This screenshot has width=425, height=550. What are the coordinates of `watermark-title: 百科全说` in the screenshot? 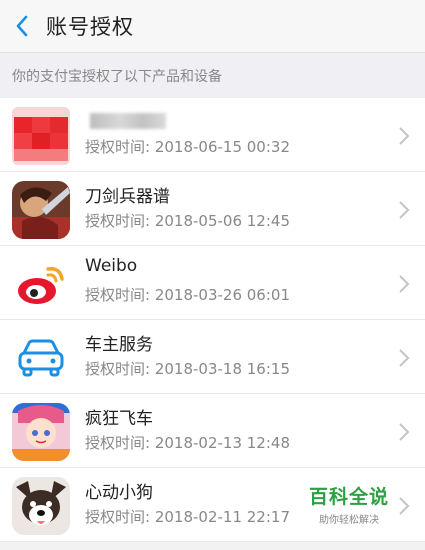 It's located at (348, 497).